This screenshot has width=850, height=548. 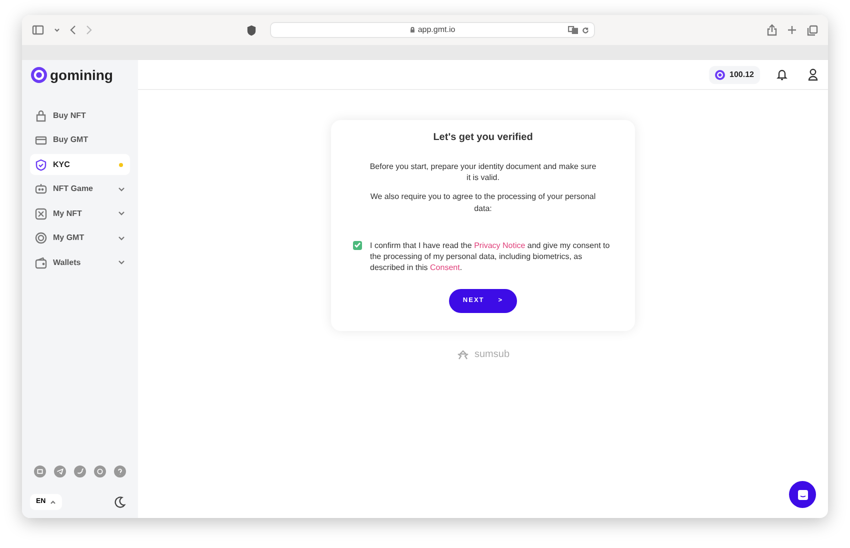 What do you see at coordinates (792, 30) in the screenshot?
I see `plus-icon` at bounding box center [792, 30].